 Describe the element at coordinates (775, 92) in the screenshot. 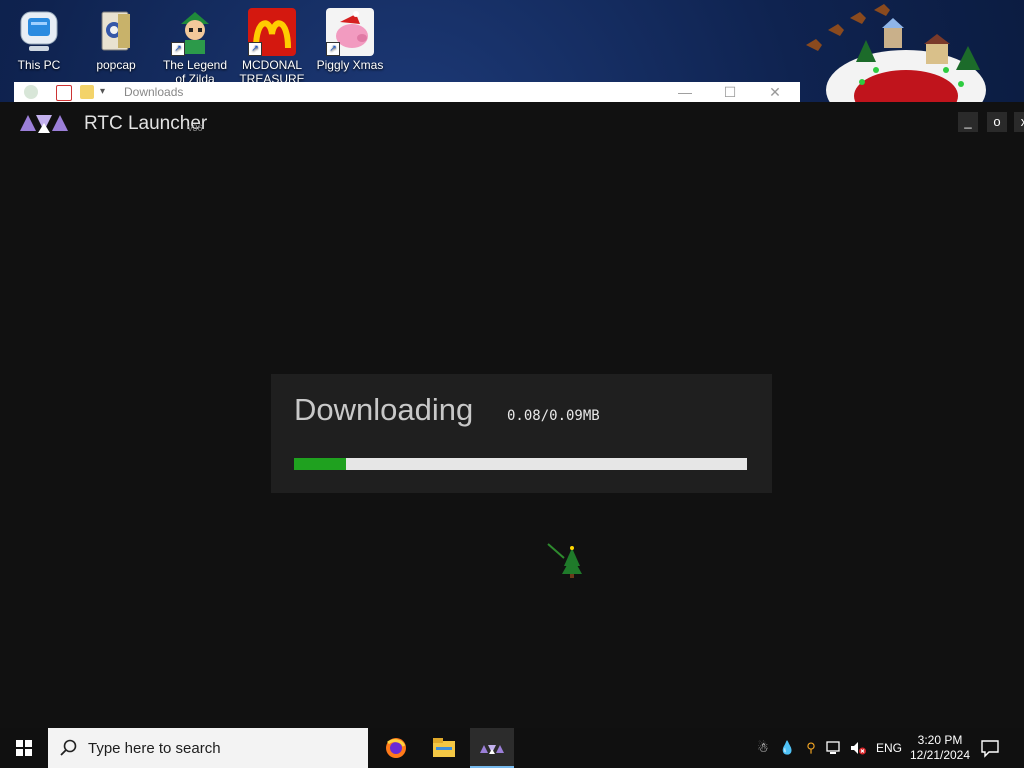

I see `explorer-close-button: ✕` at that location.